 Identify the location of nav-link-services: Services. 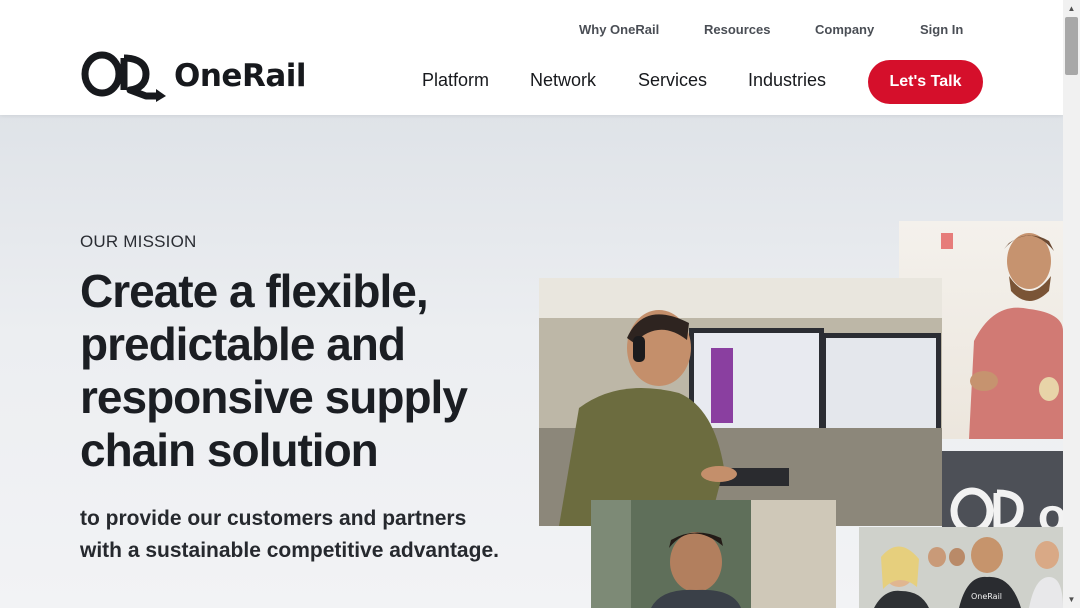
(672, 80).